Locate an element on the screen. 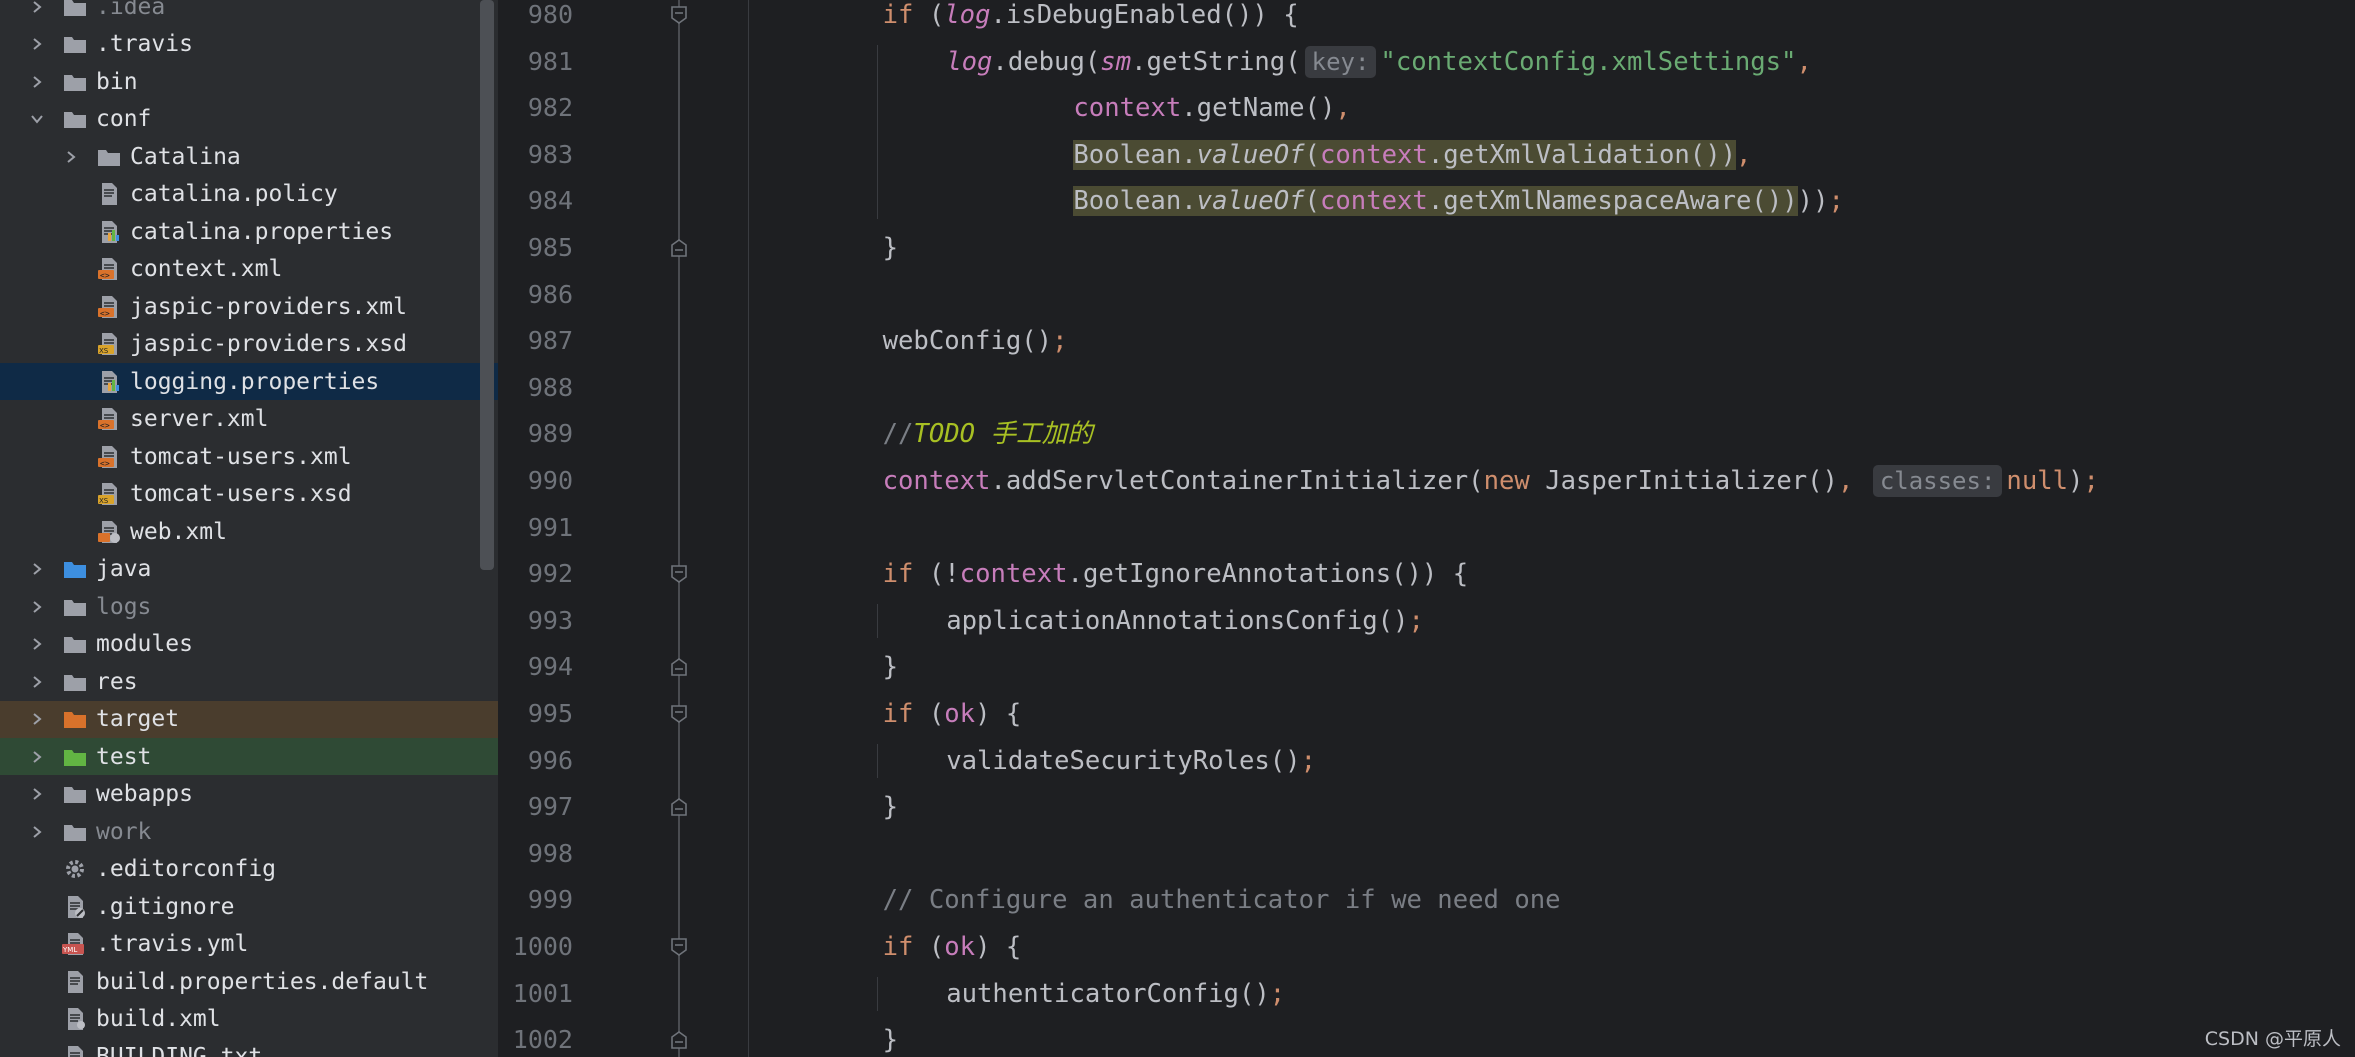  tree-item: target is located at coordinates (249, 719).